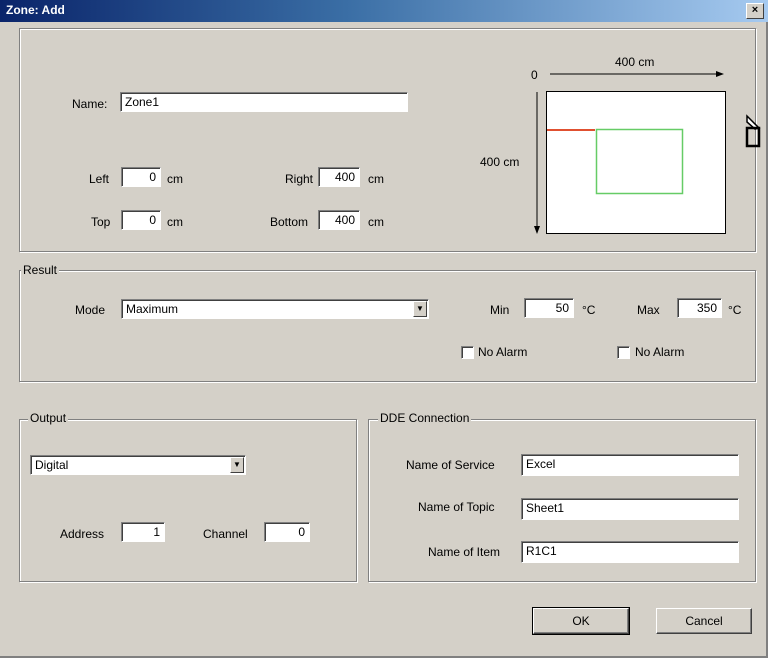 This screenshot has width=768, height=658. What do you see at coordinates (500, 310) in the screenshot?
I see `min-label: Min` at bounding box center [500, 310].